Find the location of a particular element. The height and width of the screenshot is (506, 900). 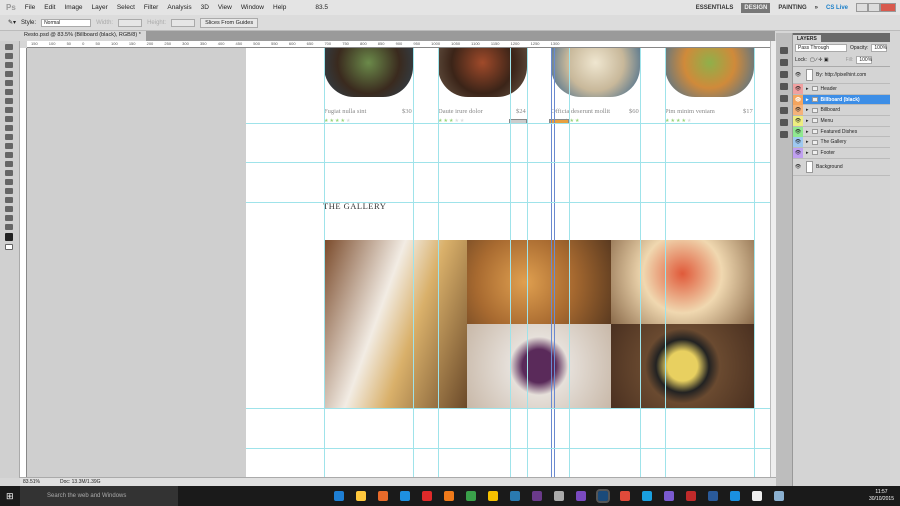

menu-select: Select is located at coordinates (126, 7).